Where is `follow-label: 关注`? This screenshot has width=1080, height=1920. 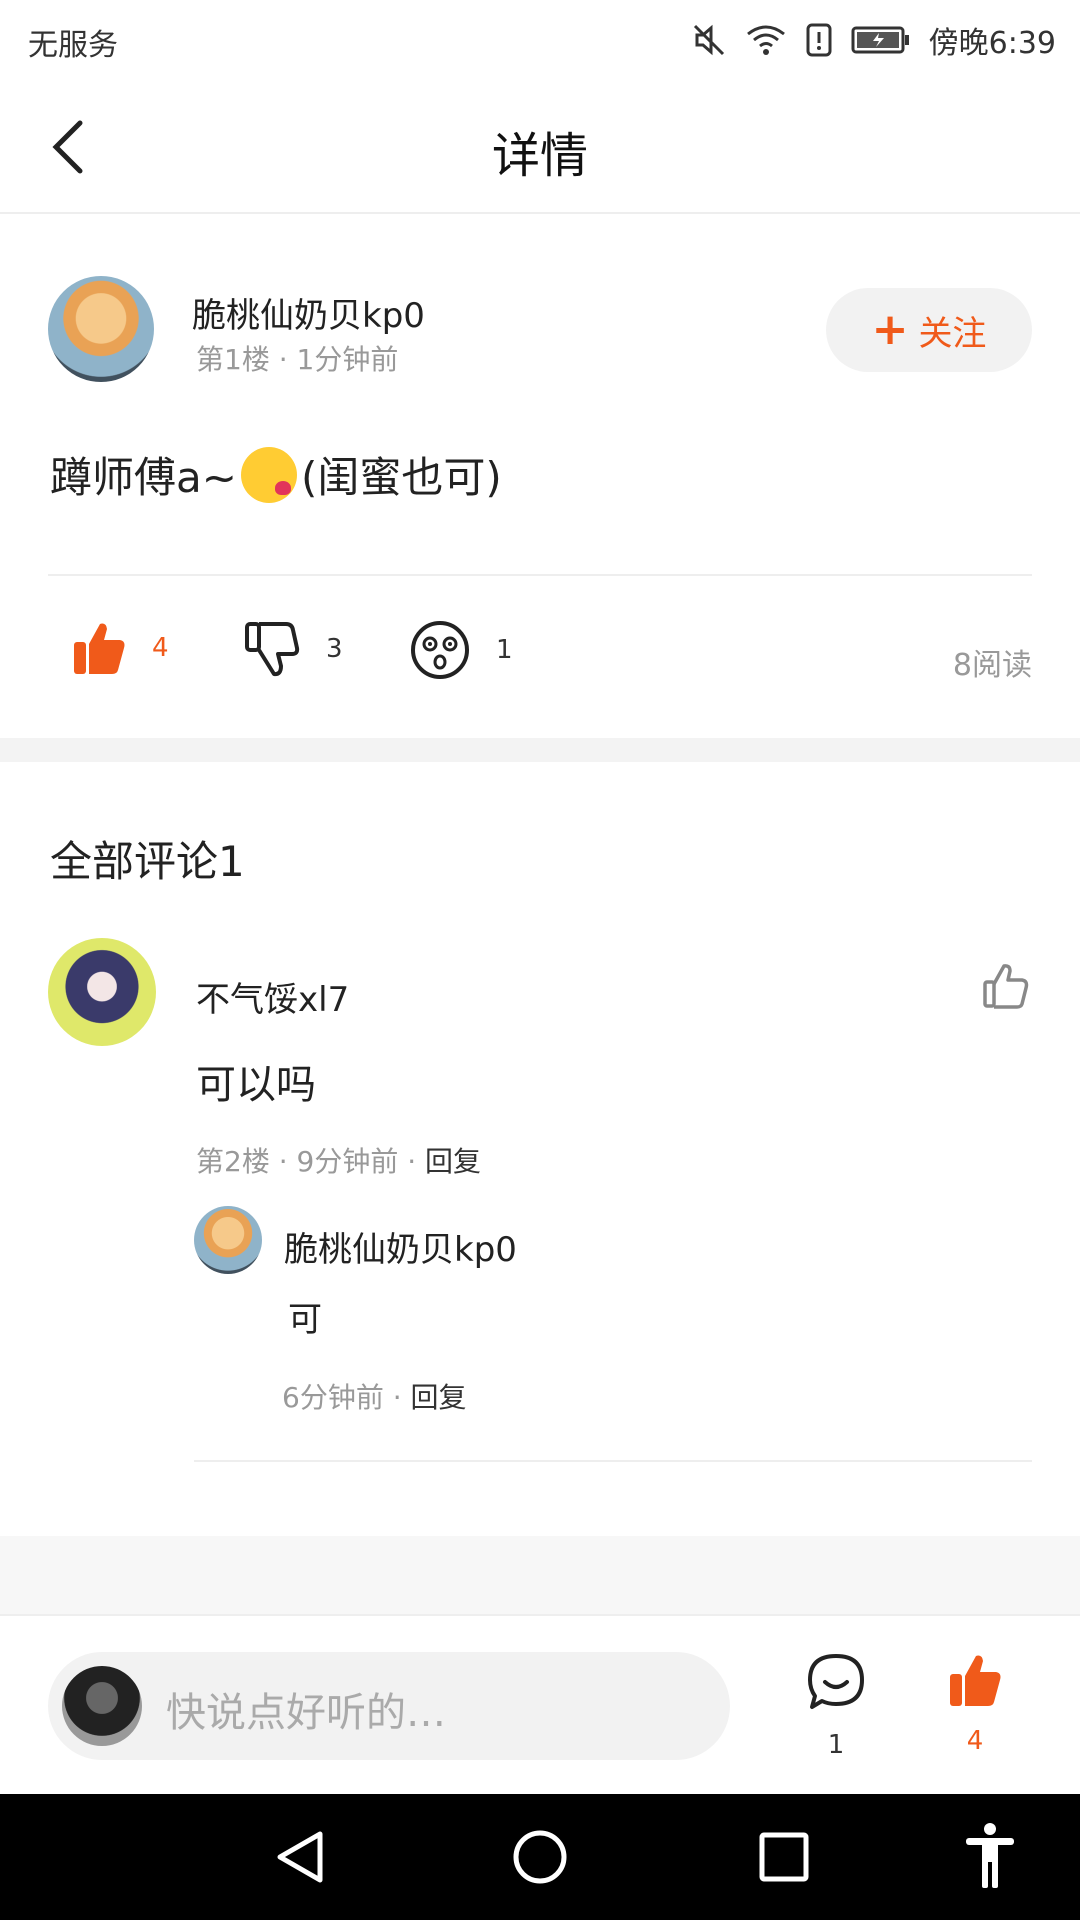
follow-label: 关注 is located at coordinates (952, 333).